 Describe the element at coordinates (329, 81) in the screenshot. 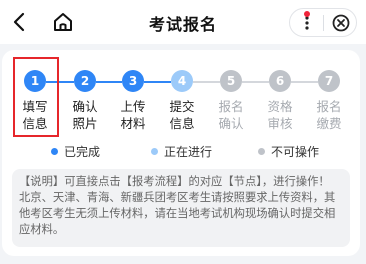

I see `step-number-circle: 7` at that location.